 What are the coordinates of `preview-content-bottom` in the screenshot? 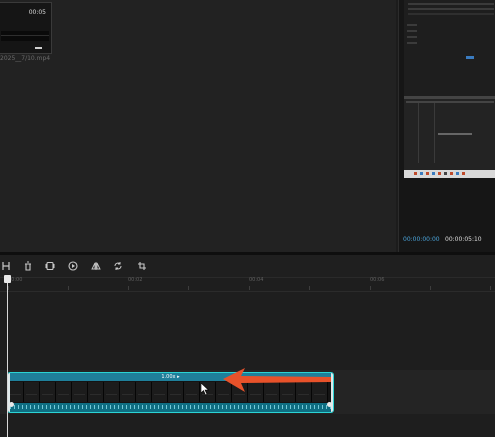 It's located at (449, 134).